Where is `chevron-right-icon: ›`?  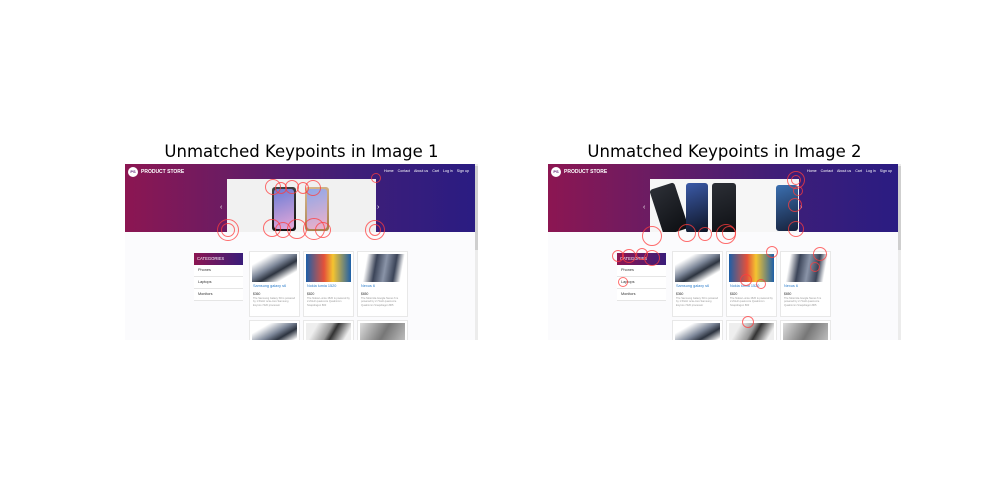 chevron-right-icon: › is located at coordinates (378, 207).